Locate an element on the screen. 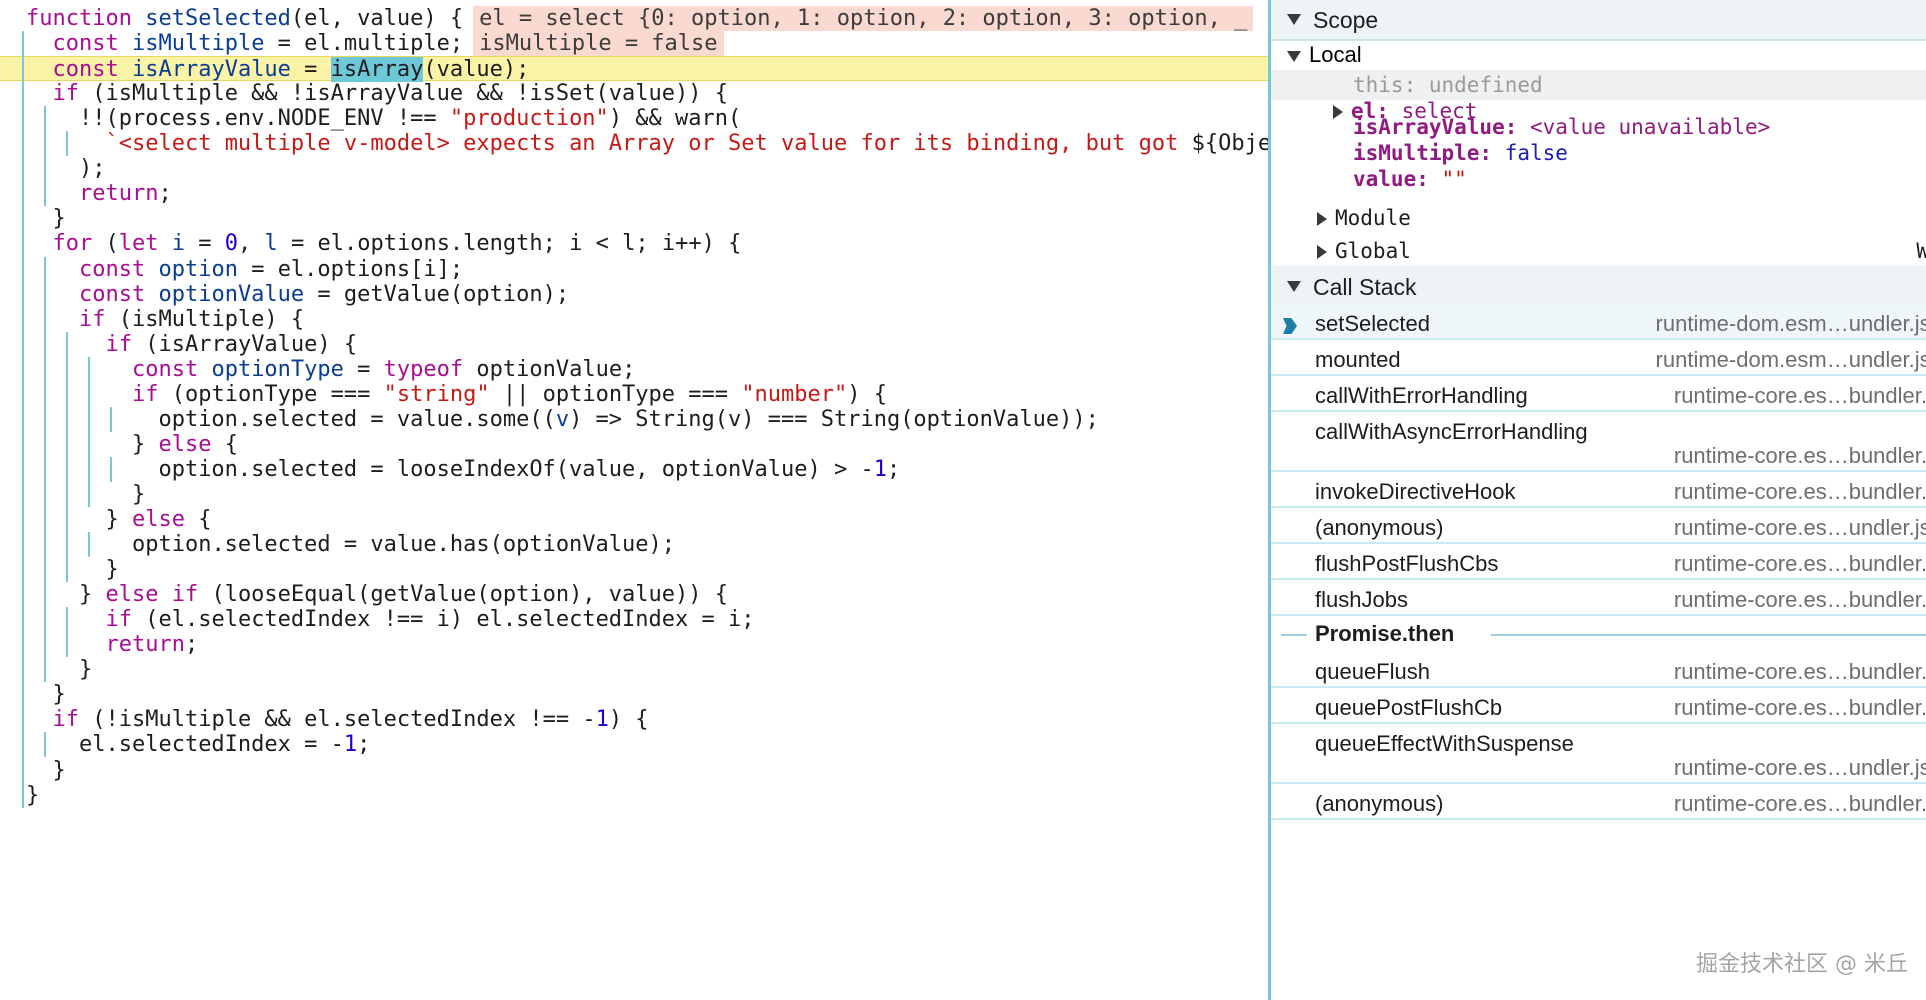 This screenshot has width=1926, height=1000. code-token: el.selectedIndex = - is located at coordinates (211, 745).